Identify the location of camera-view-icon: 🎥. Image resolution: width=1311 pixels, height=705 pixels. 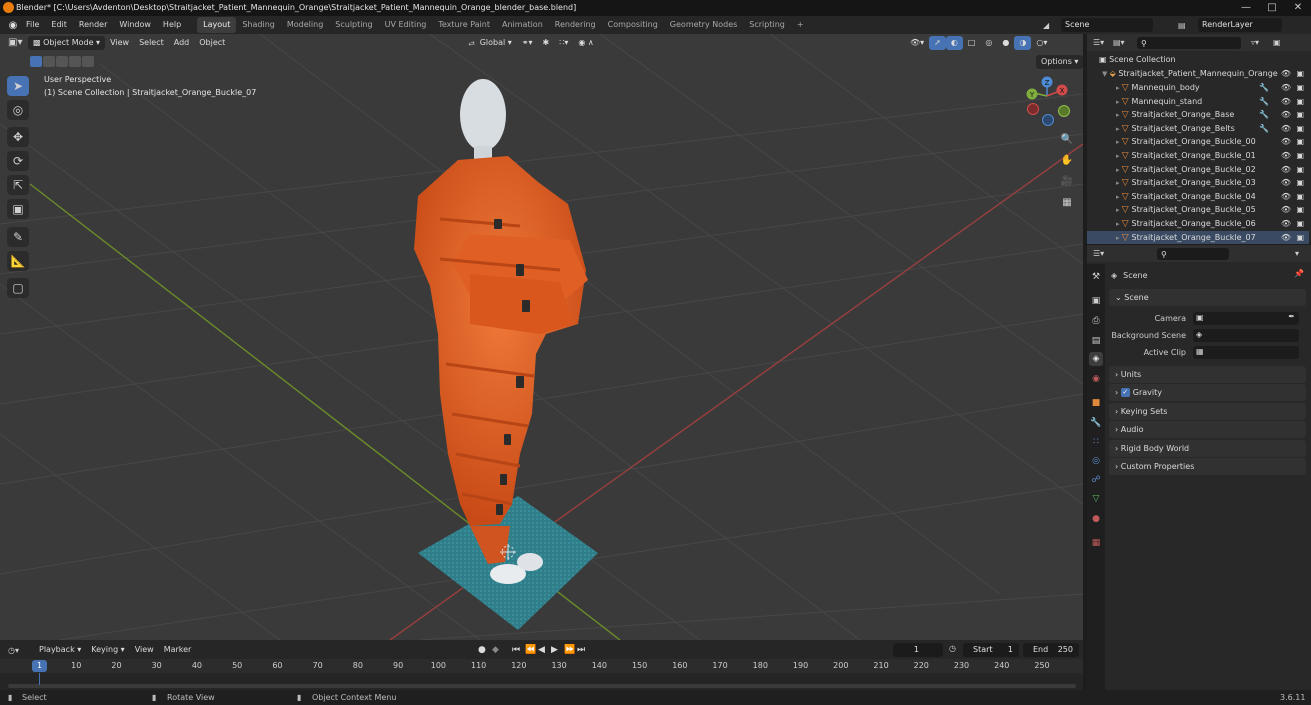
(1067, 182).